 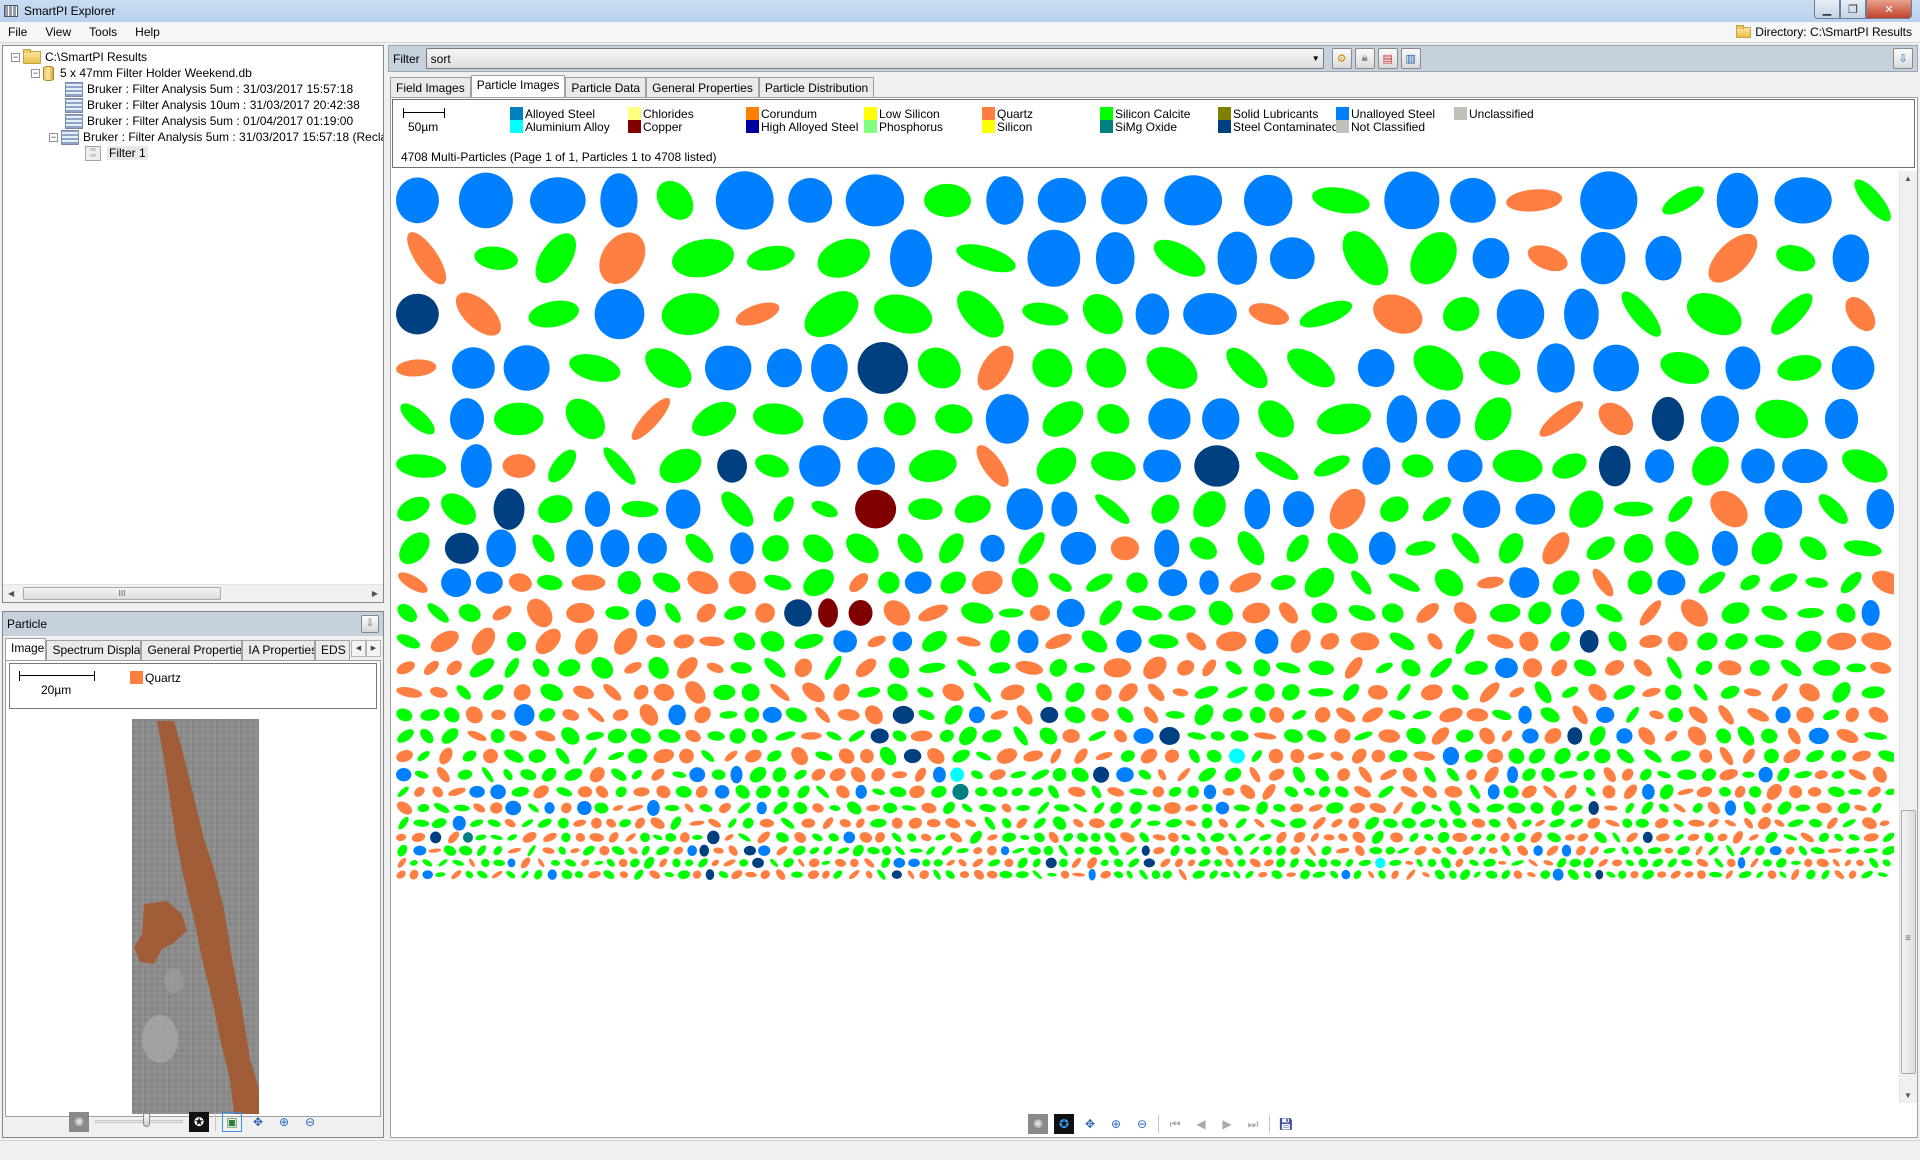 I want to click on zoom-out-icon: ⊖, so click(x=310, y=1122).